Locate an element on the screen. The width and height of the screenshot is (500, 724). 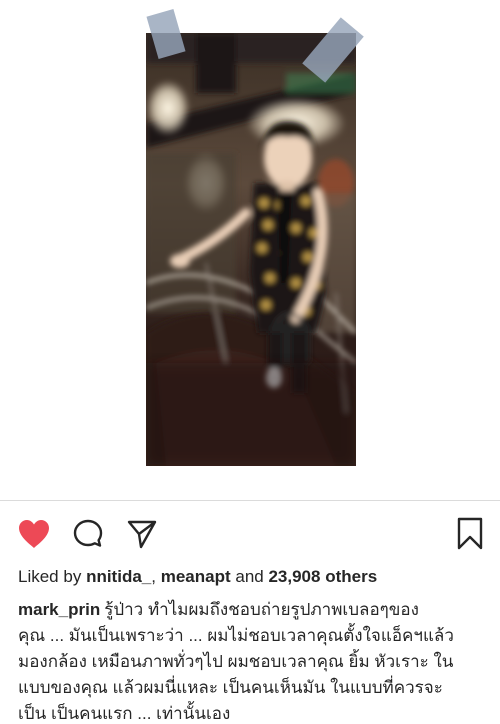
like-button is located at coordinates (34, 534).